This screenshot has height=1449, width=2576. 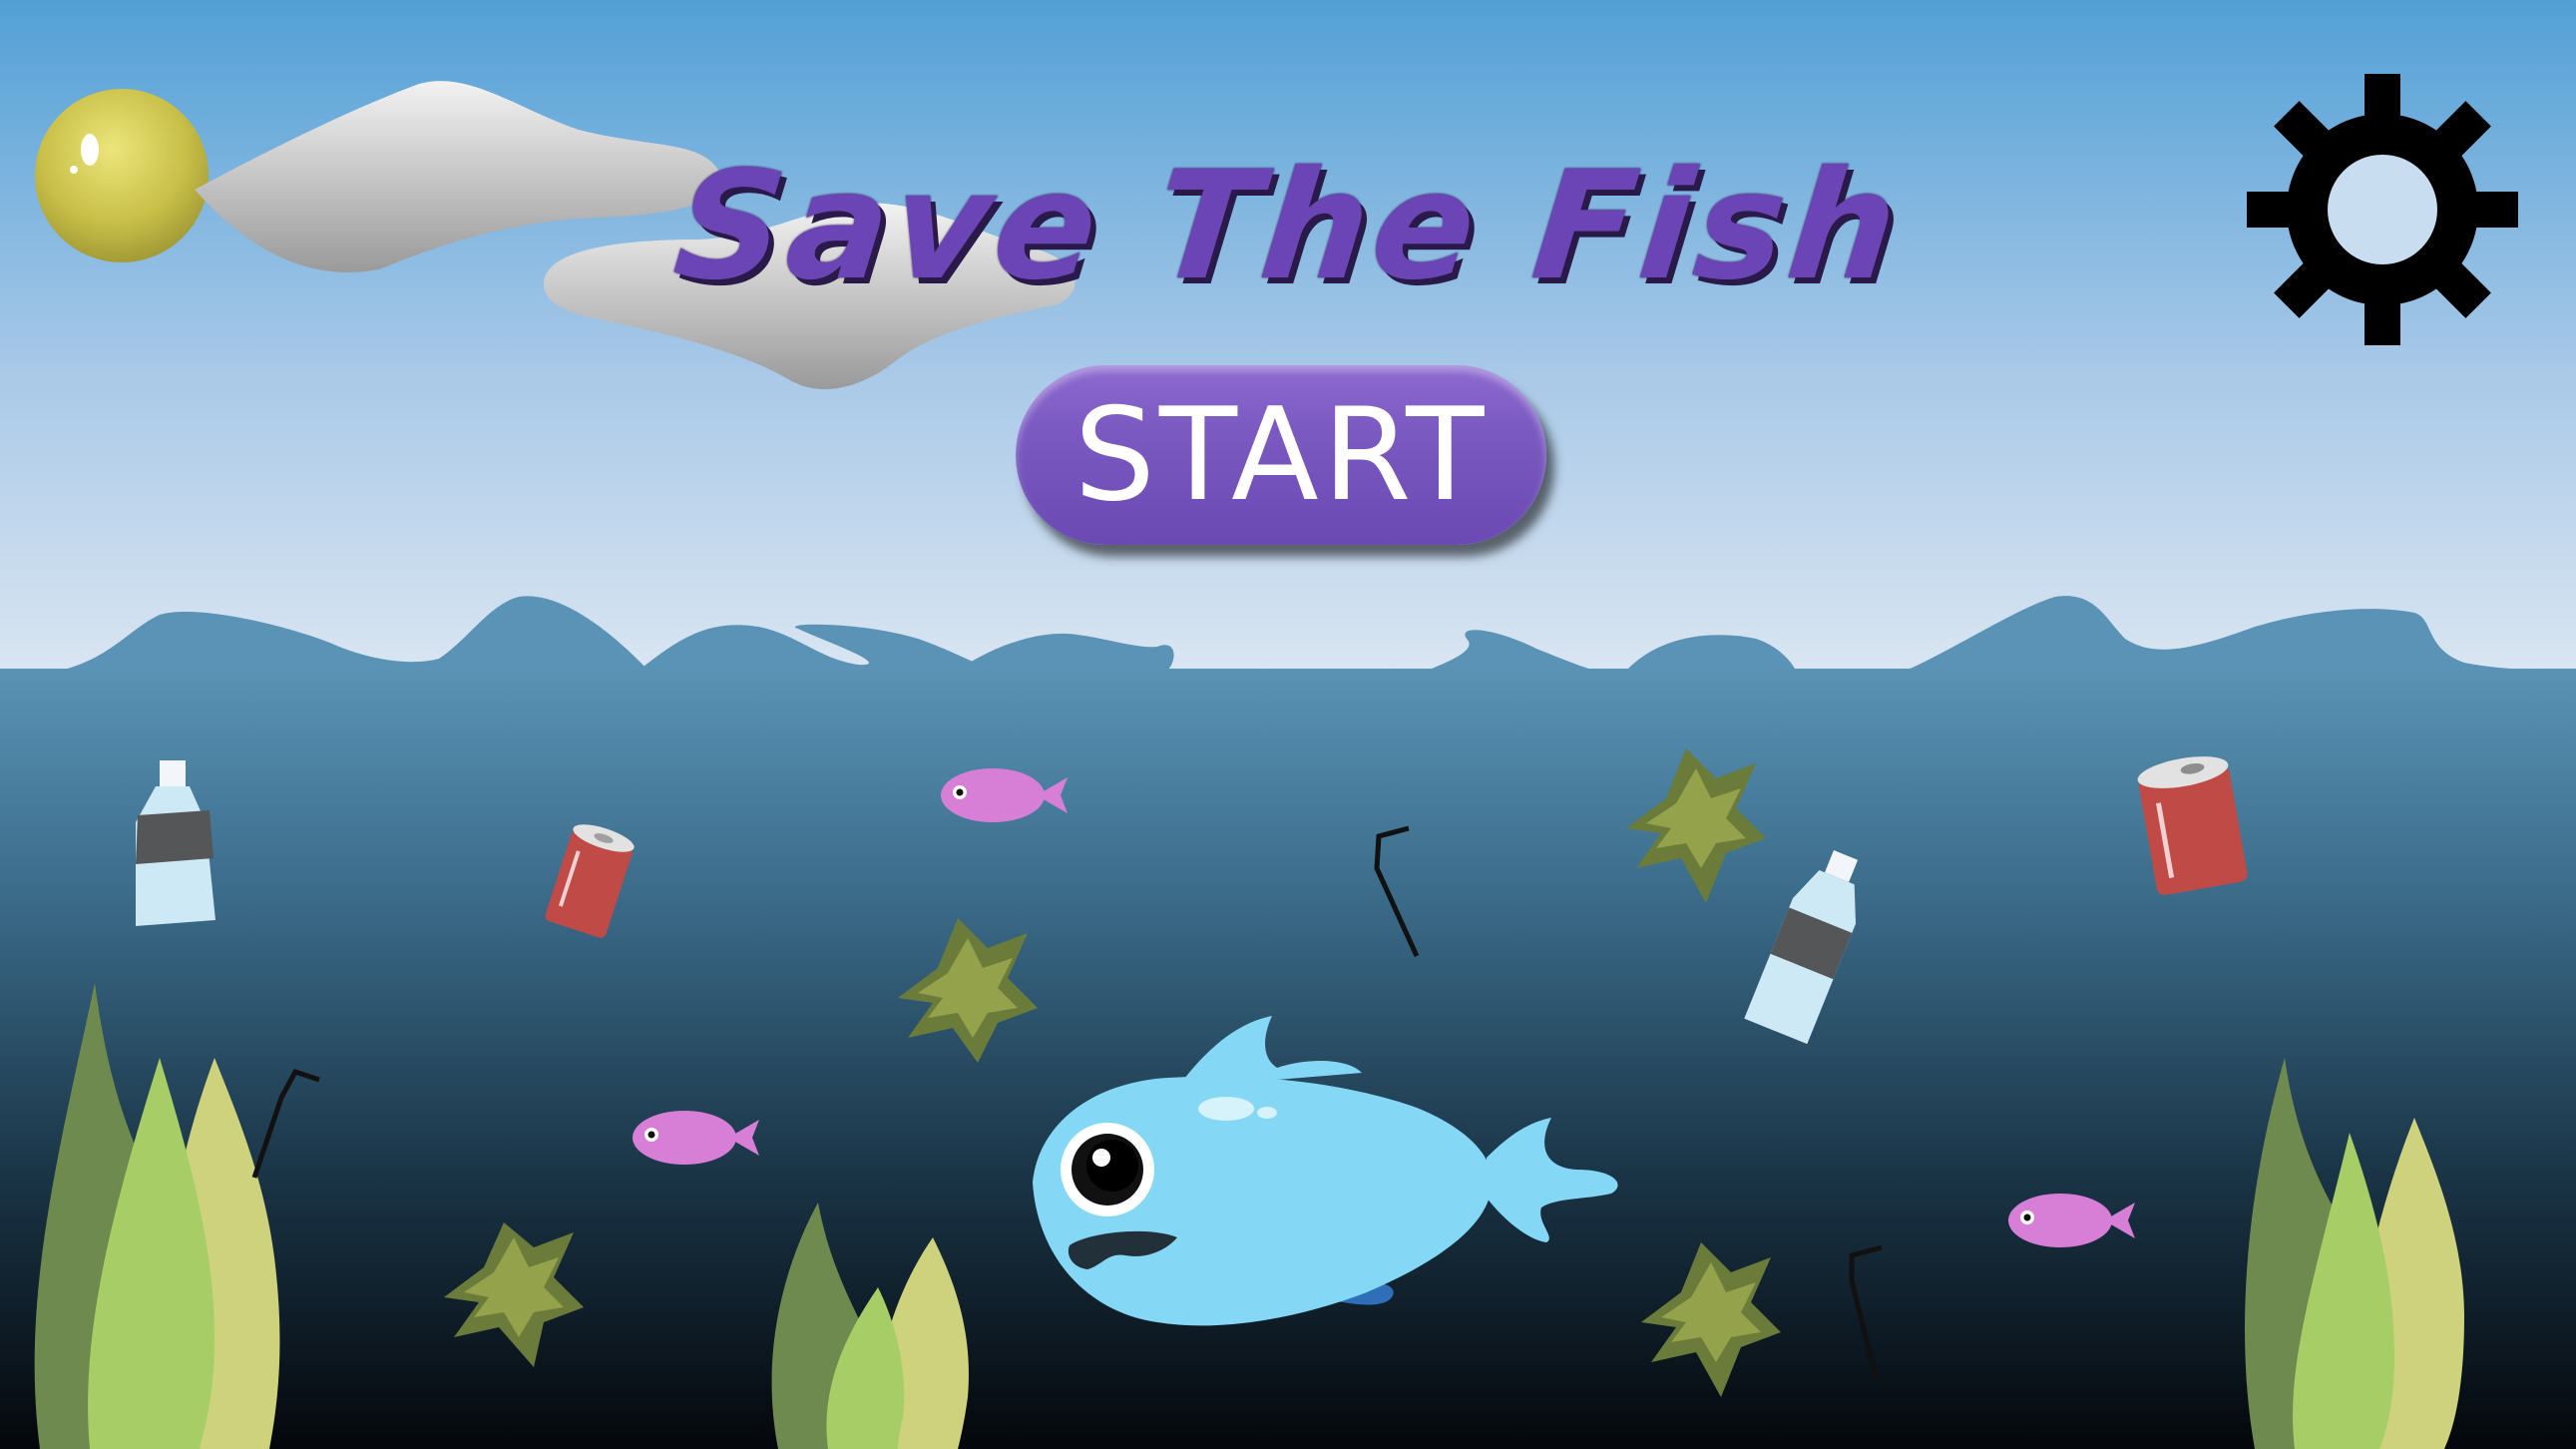 I want to click on start-button-label: START, so click(x=1281, y=455).